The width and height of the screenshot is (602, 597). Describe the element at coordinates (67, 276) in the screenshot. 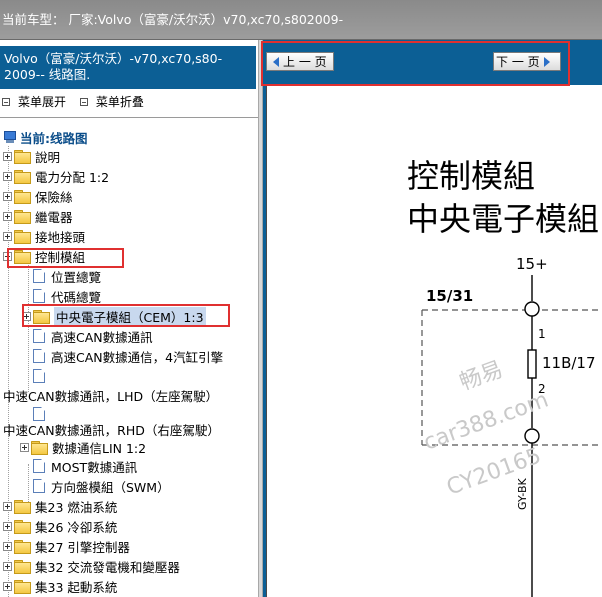

I see `tree-item-location-overview: 位置總覽` at that location.